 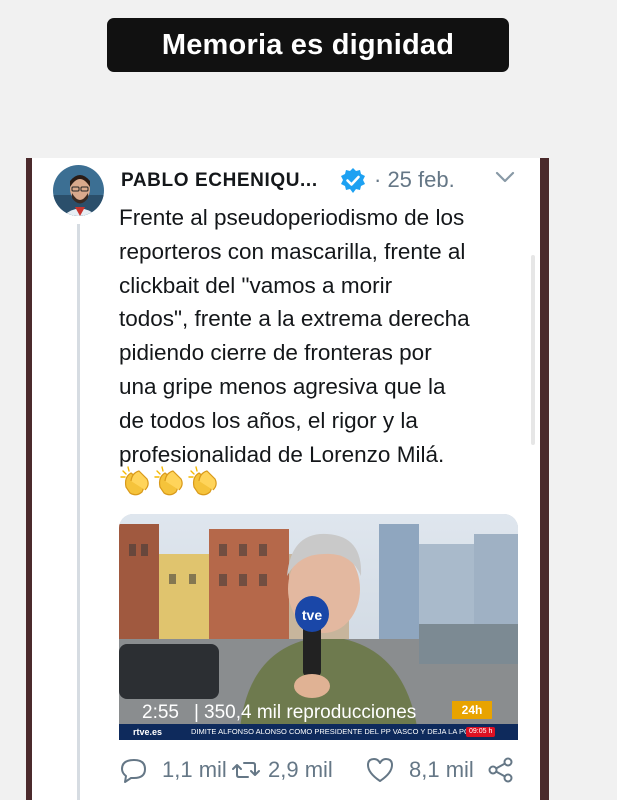 What do you see at coordinates (310, 712) in the screenshot?
I see `video-views: 350,4 mil reproducciones` at bounding box center [310, 712].